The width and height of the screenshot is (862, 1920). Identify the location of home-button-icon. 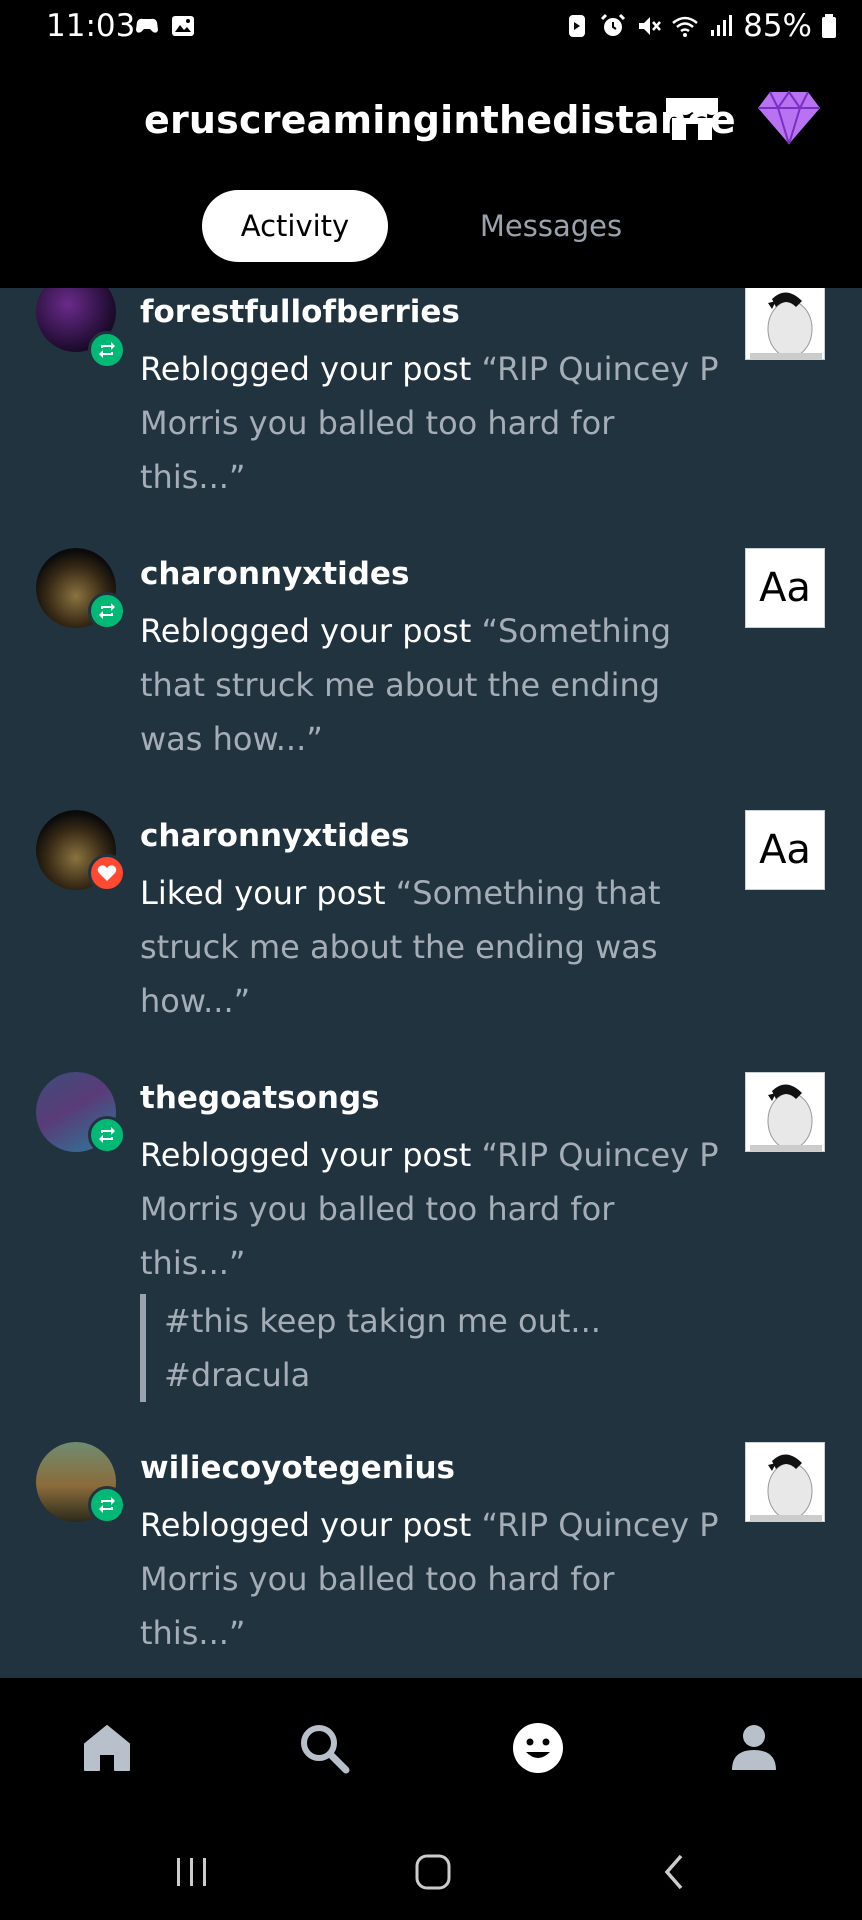
(433, 1872).